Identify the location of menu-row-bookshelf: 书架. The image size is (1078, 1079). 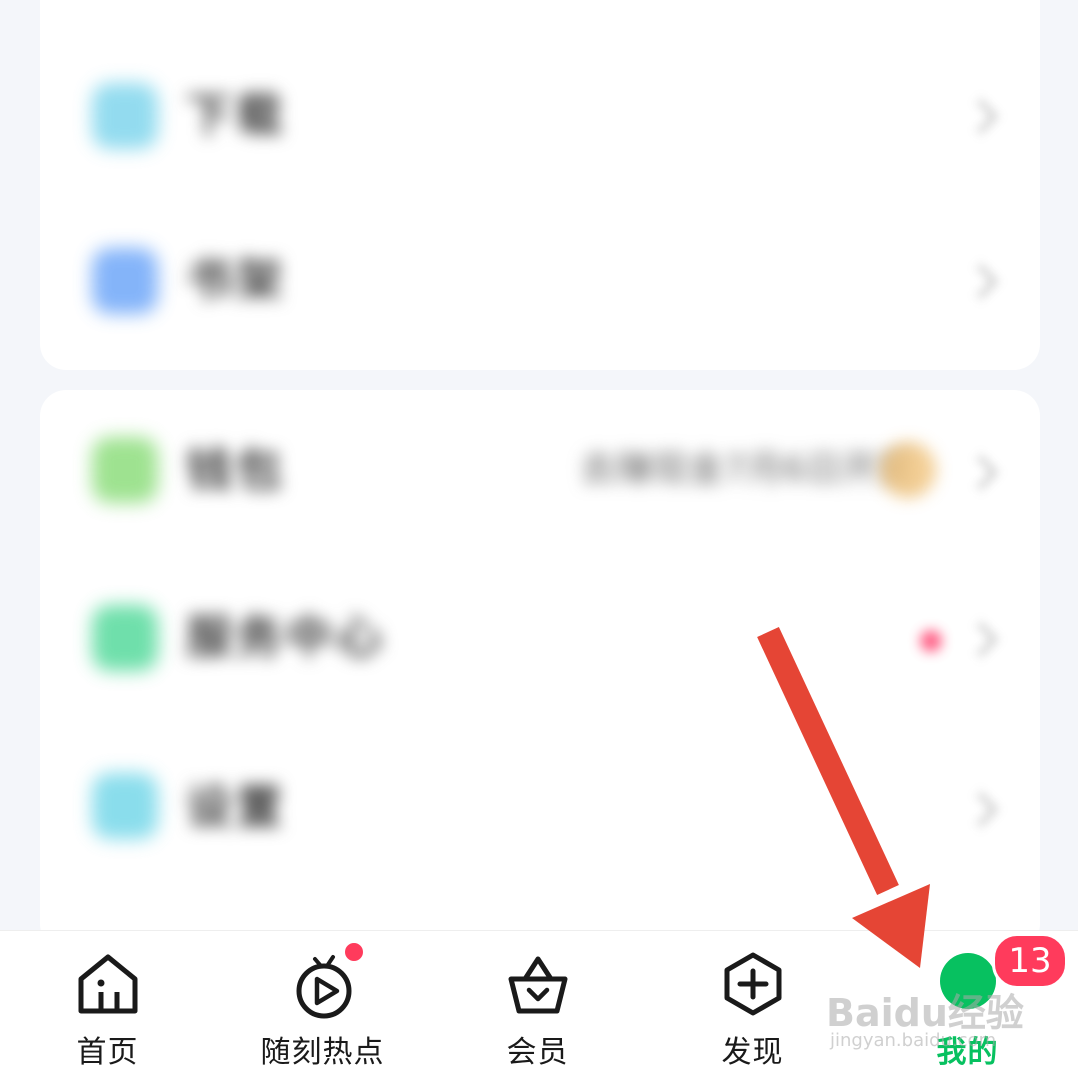
(540, 275).